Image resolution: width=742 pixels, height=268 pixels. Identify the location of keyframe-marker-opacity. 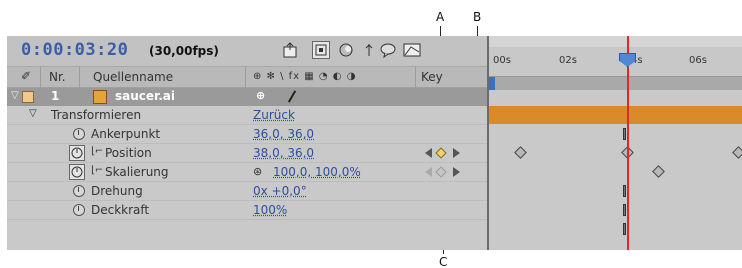
(624, 210).